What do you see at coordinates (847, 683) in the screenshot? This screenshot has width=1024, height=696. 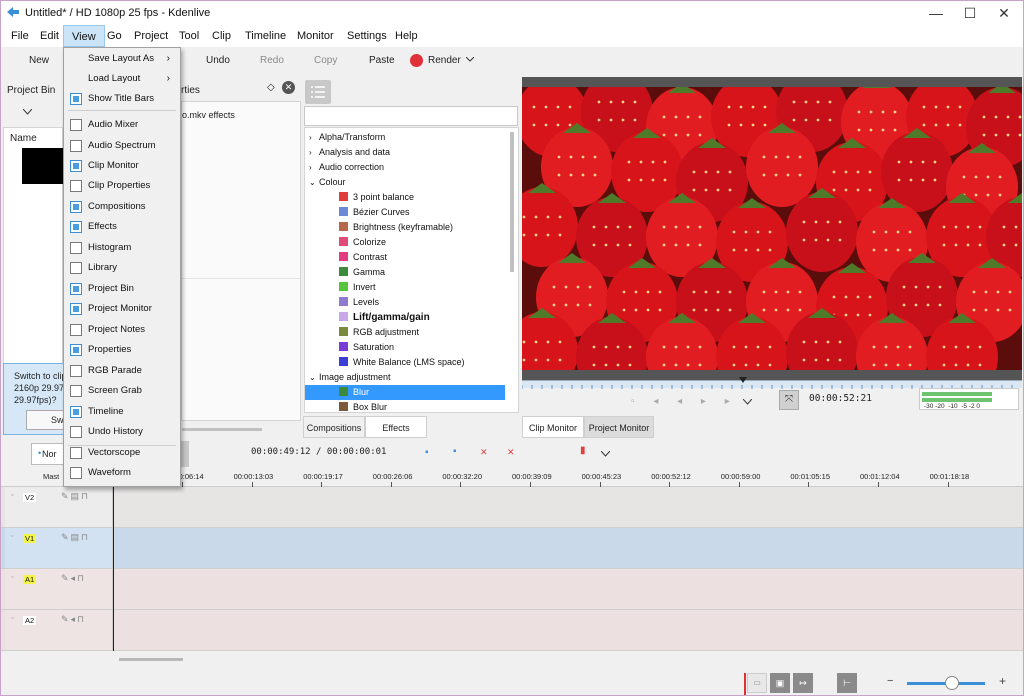 I see `zoom-fit-icon: ⊢` at bounding box center [847, 683].